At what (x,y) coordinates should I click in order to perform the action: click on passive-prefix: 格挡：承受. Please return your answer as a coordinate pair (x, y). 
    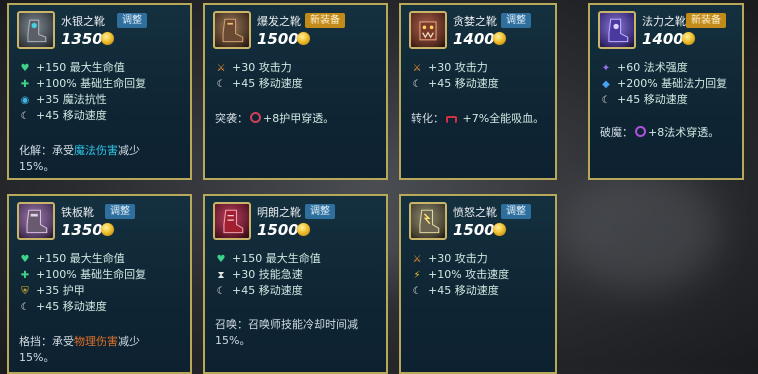
    Looking at the image, I should click on (46, 341).